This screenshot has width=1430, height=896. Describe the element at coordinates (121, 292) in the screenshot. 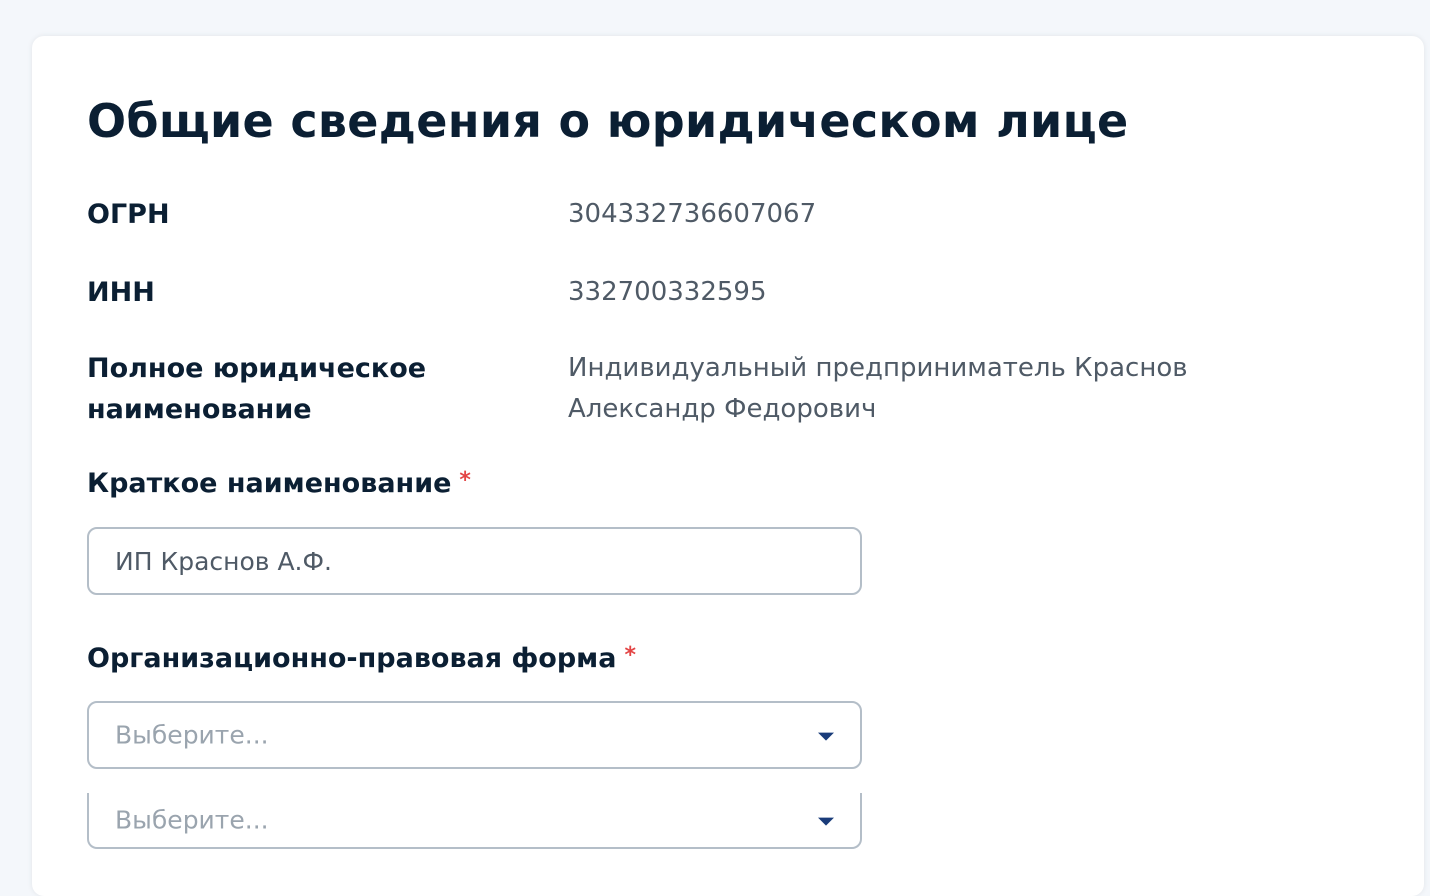

I see `inn-label: ИНН` at that location.